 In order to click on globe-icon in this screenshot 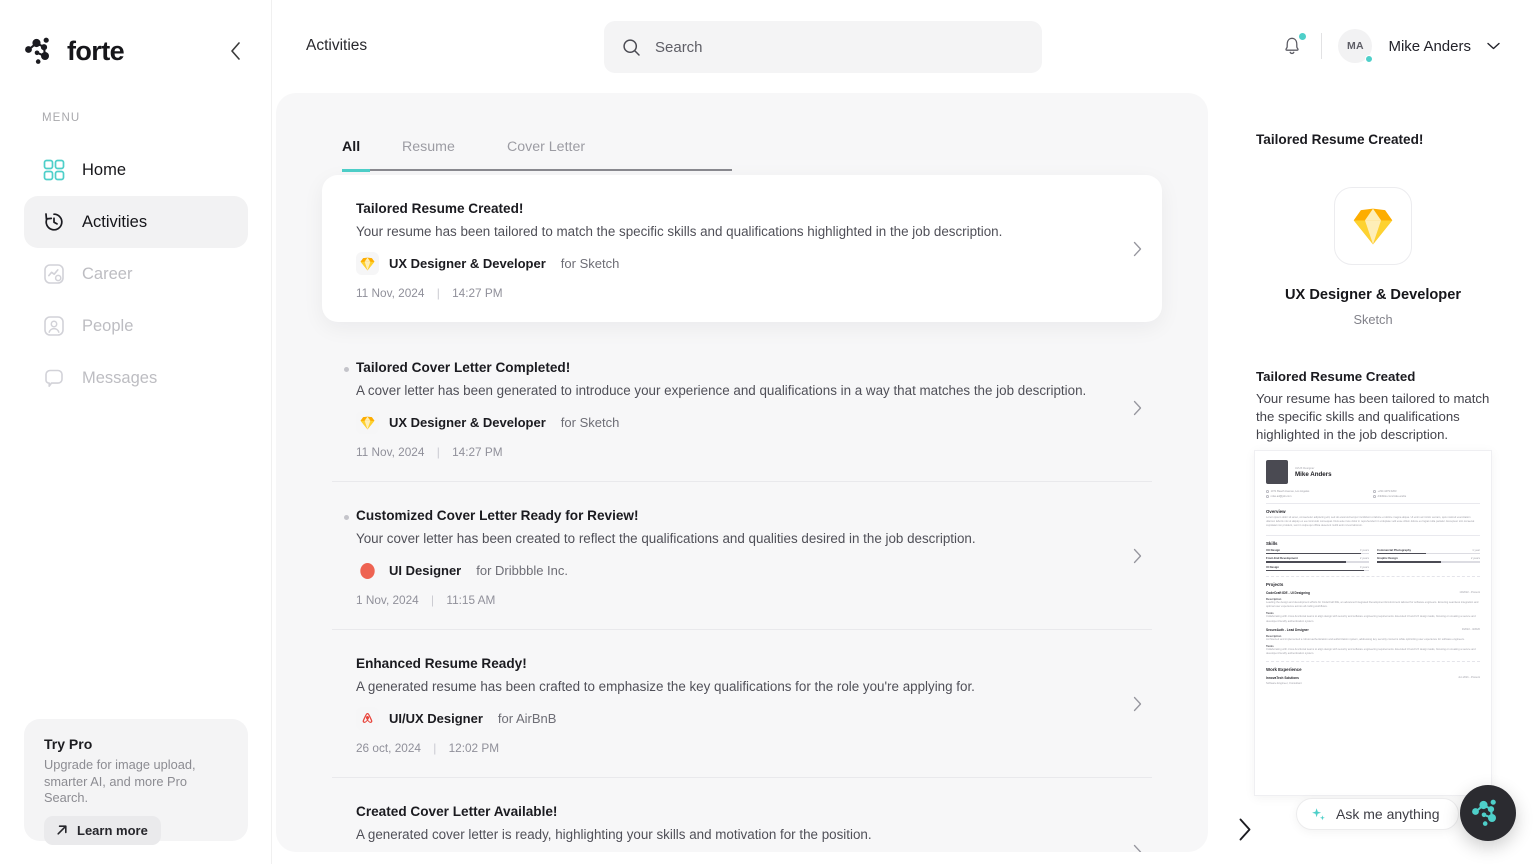, I will do `click(1374, 496)`.